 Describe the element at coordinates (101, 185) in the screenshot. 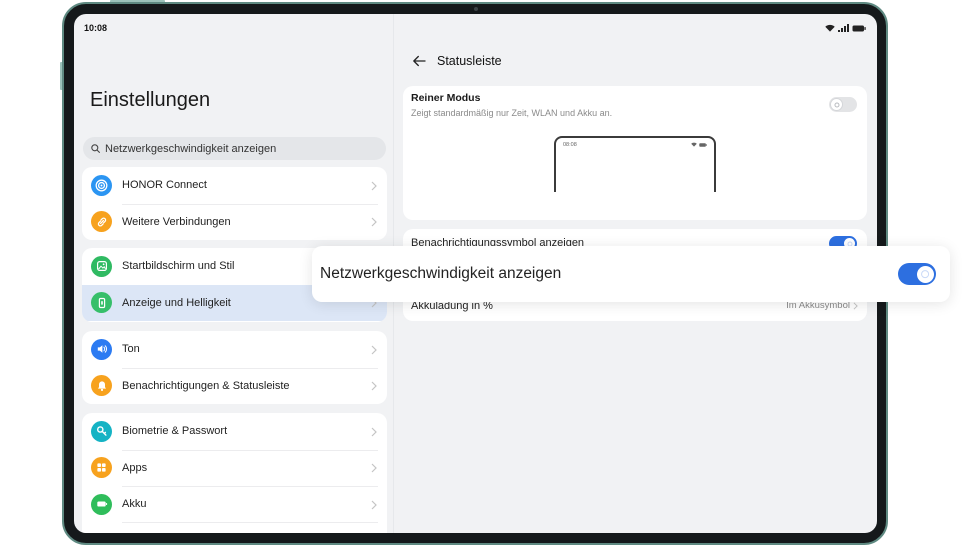

I see `honor-connect-icon` at that location.